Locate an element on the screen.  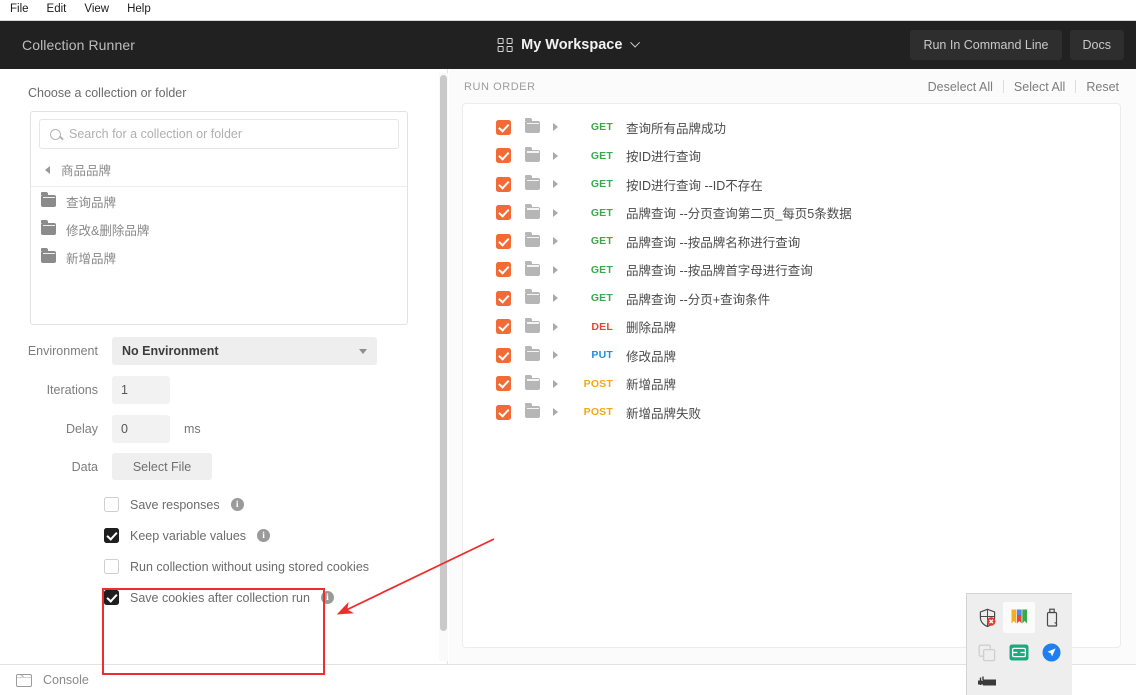
left-panel-scrollbar-thumb is located at coordinates (443, 353).